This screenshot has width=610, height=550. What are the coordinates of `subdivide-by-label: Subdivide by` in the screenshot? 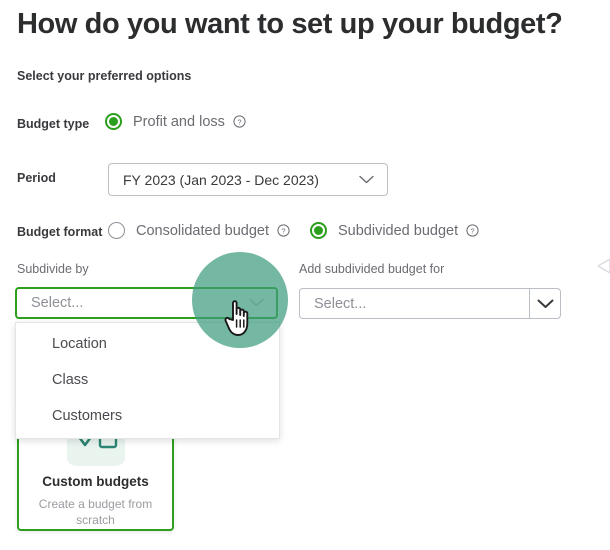 It's located at (53, 269).